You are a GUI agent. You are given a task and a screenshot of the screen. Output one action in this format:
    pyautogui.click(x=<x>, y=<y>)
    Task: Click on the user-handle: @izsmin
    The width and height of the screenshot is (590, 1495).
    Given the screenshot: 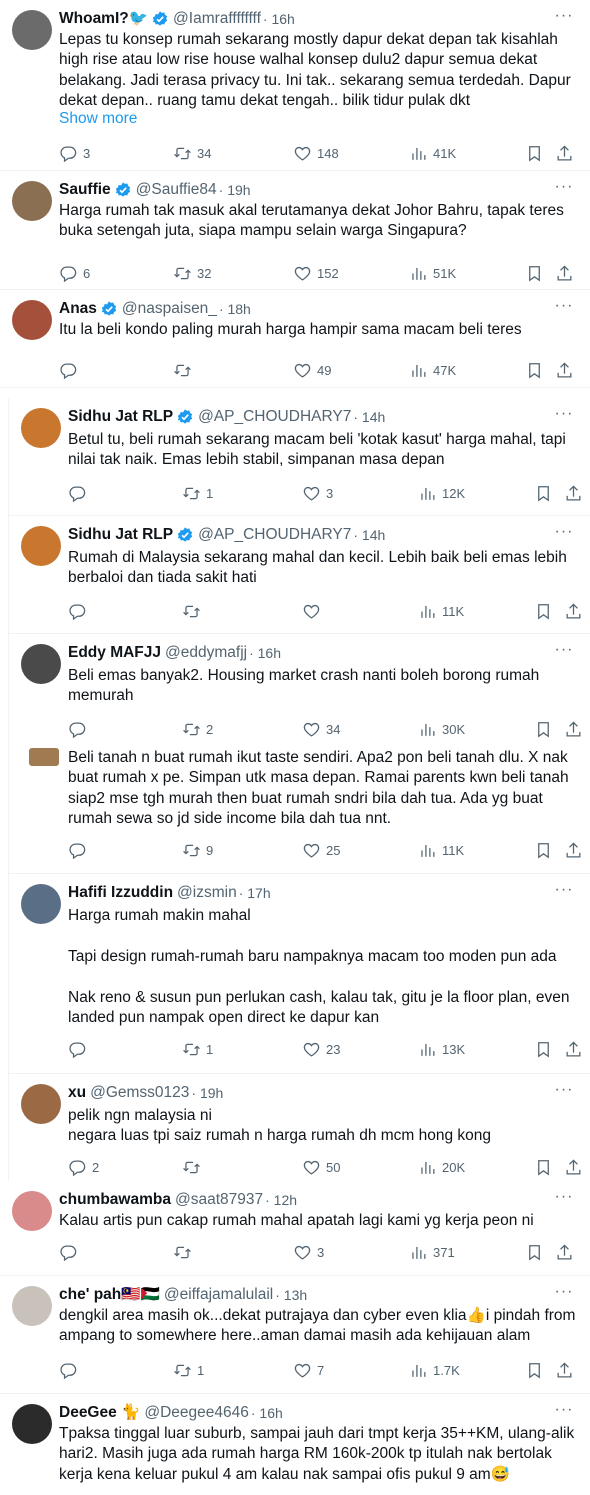 What is the action you would take?
    pyautogui.click(x=207, y=893)
    